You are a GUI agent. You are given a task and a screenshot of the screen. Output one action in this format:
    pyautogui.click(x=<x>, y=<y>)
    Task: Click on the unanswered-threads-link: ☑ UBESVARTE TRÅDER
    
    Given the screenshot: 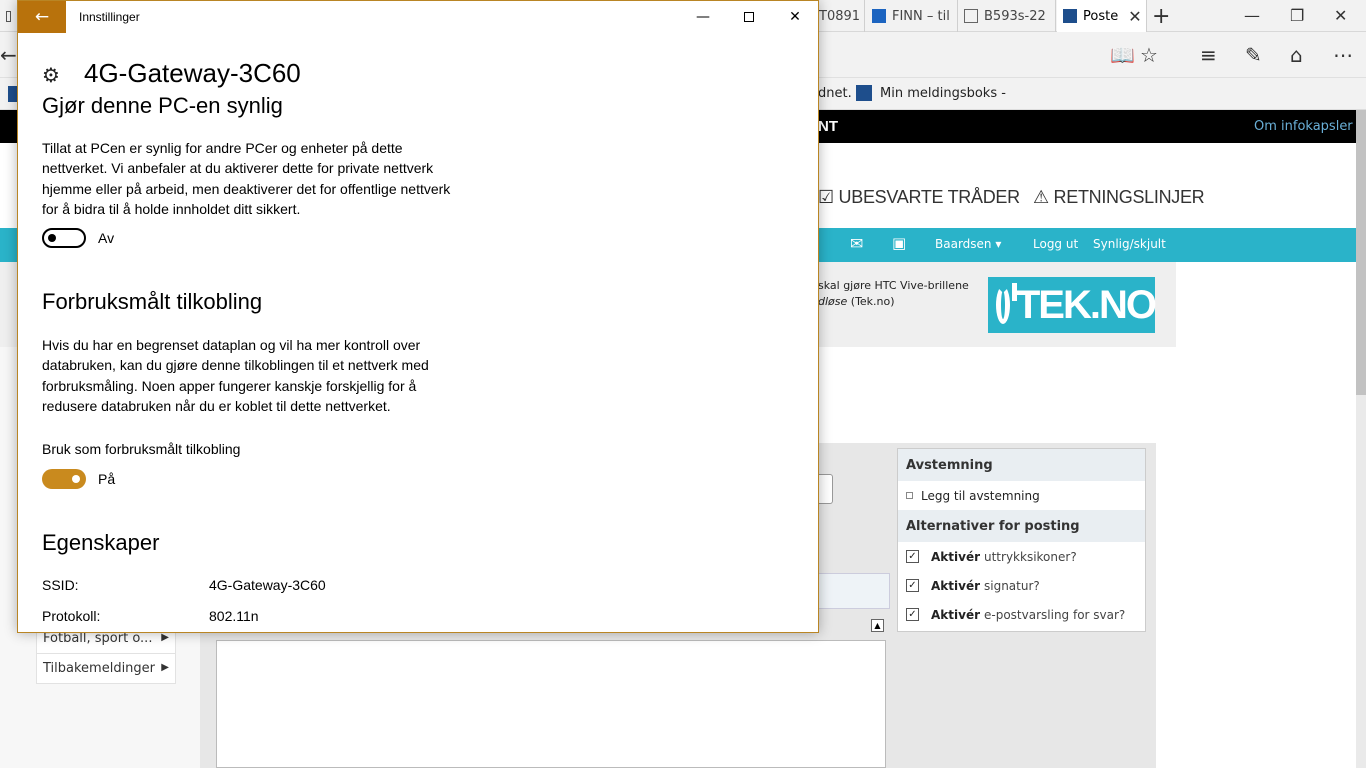 What is the action you would take?
    pyautogui.click(x=919, y=197)
    